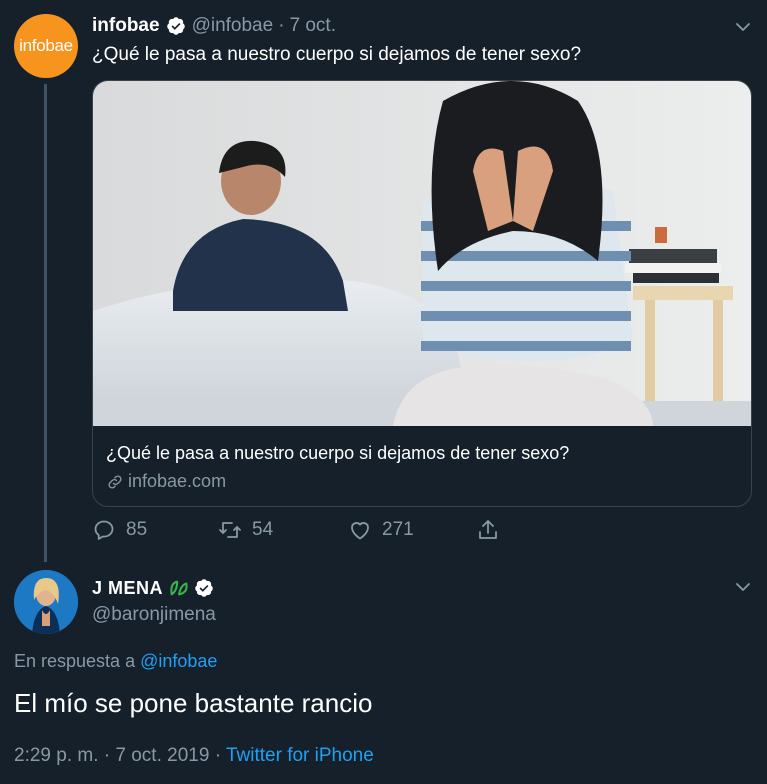 Image resolution: width=767 pixels, height=784 pixels. I want to click on card-domain-text: infobae.com, so click(177, 481).